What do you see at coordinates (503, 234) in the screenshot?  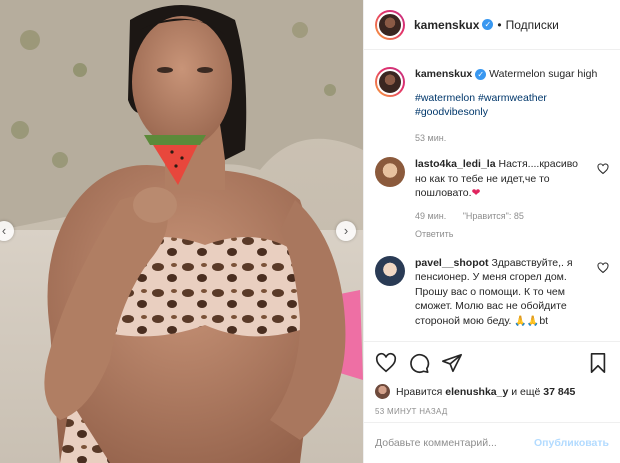 I see `reply-button: Ответить` at bounding box center [503, 234].